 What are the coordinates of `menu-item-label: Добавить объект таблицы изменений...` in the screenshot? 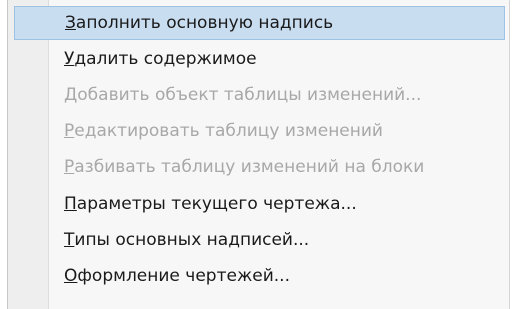 It's located at (243, 95).